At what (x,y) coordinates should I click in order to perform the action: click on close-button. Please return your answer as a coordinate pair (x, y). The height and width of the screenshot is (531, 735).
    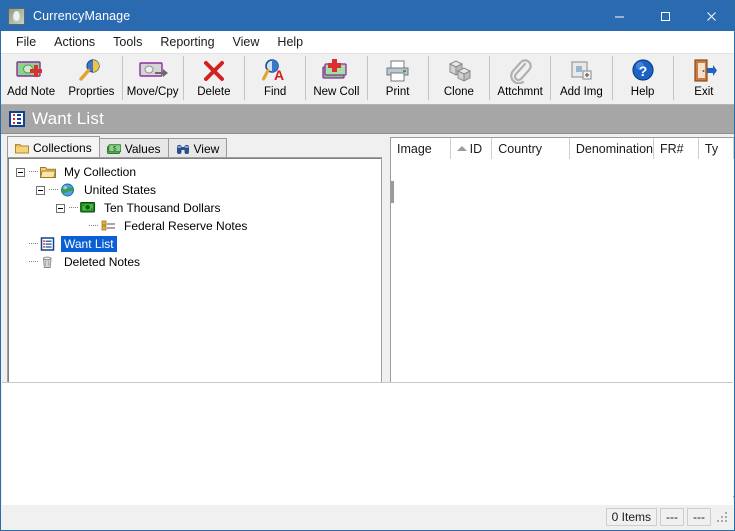
    Looking at the image, I should click on (711, 16).